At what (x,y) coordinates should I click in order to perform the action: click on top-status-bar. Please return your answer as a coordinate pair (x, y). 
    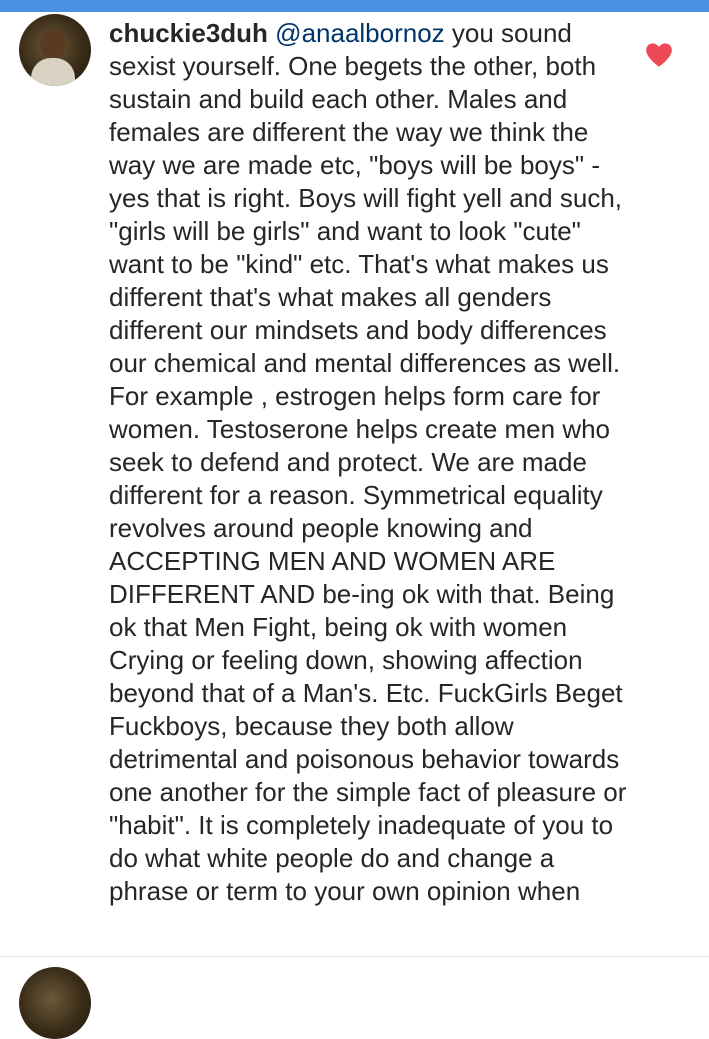
    Looking at the image, I should click on (354, 6).